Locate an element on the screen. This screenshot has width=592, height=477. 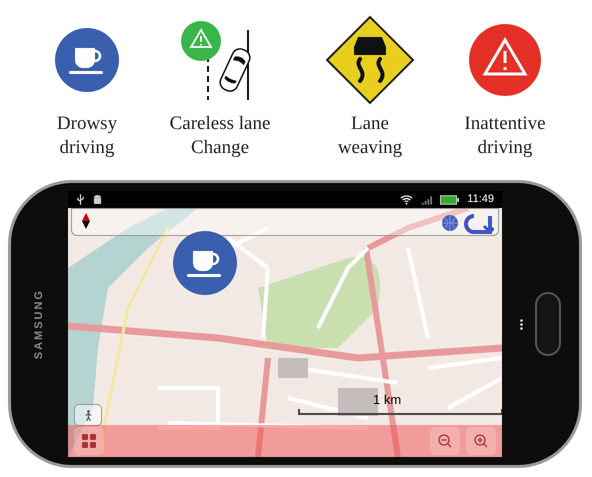
coffee-cup-icon is located at coordinates (87, 60).